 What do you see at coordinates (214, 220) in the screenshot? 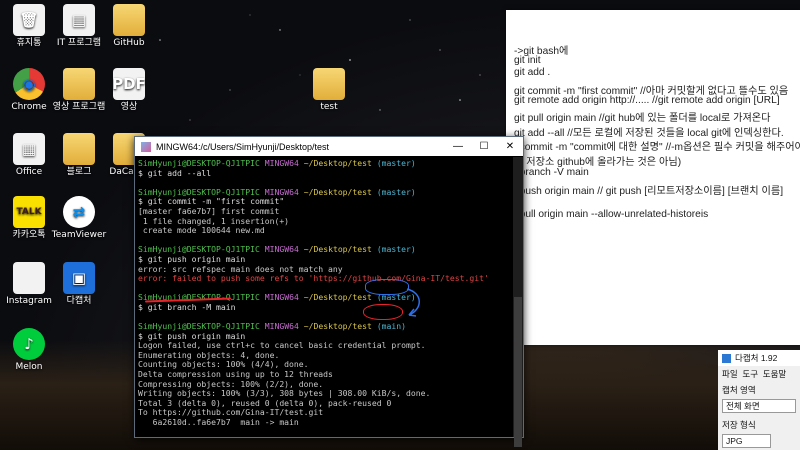
I see `output-line: 1 file changed, 1 insertion(+)` at bounding box center [214, 220].